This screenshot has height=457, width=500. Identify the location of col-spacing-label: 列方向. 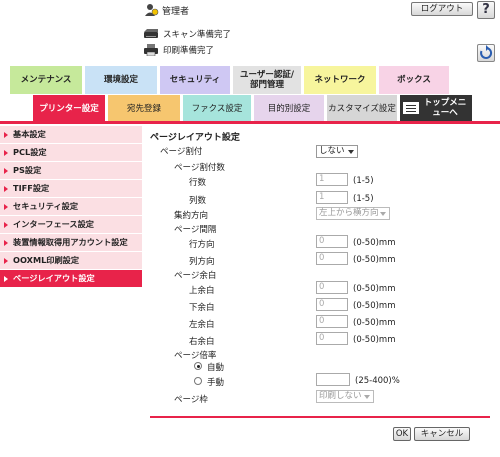
(202, 262).